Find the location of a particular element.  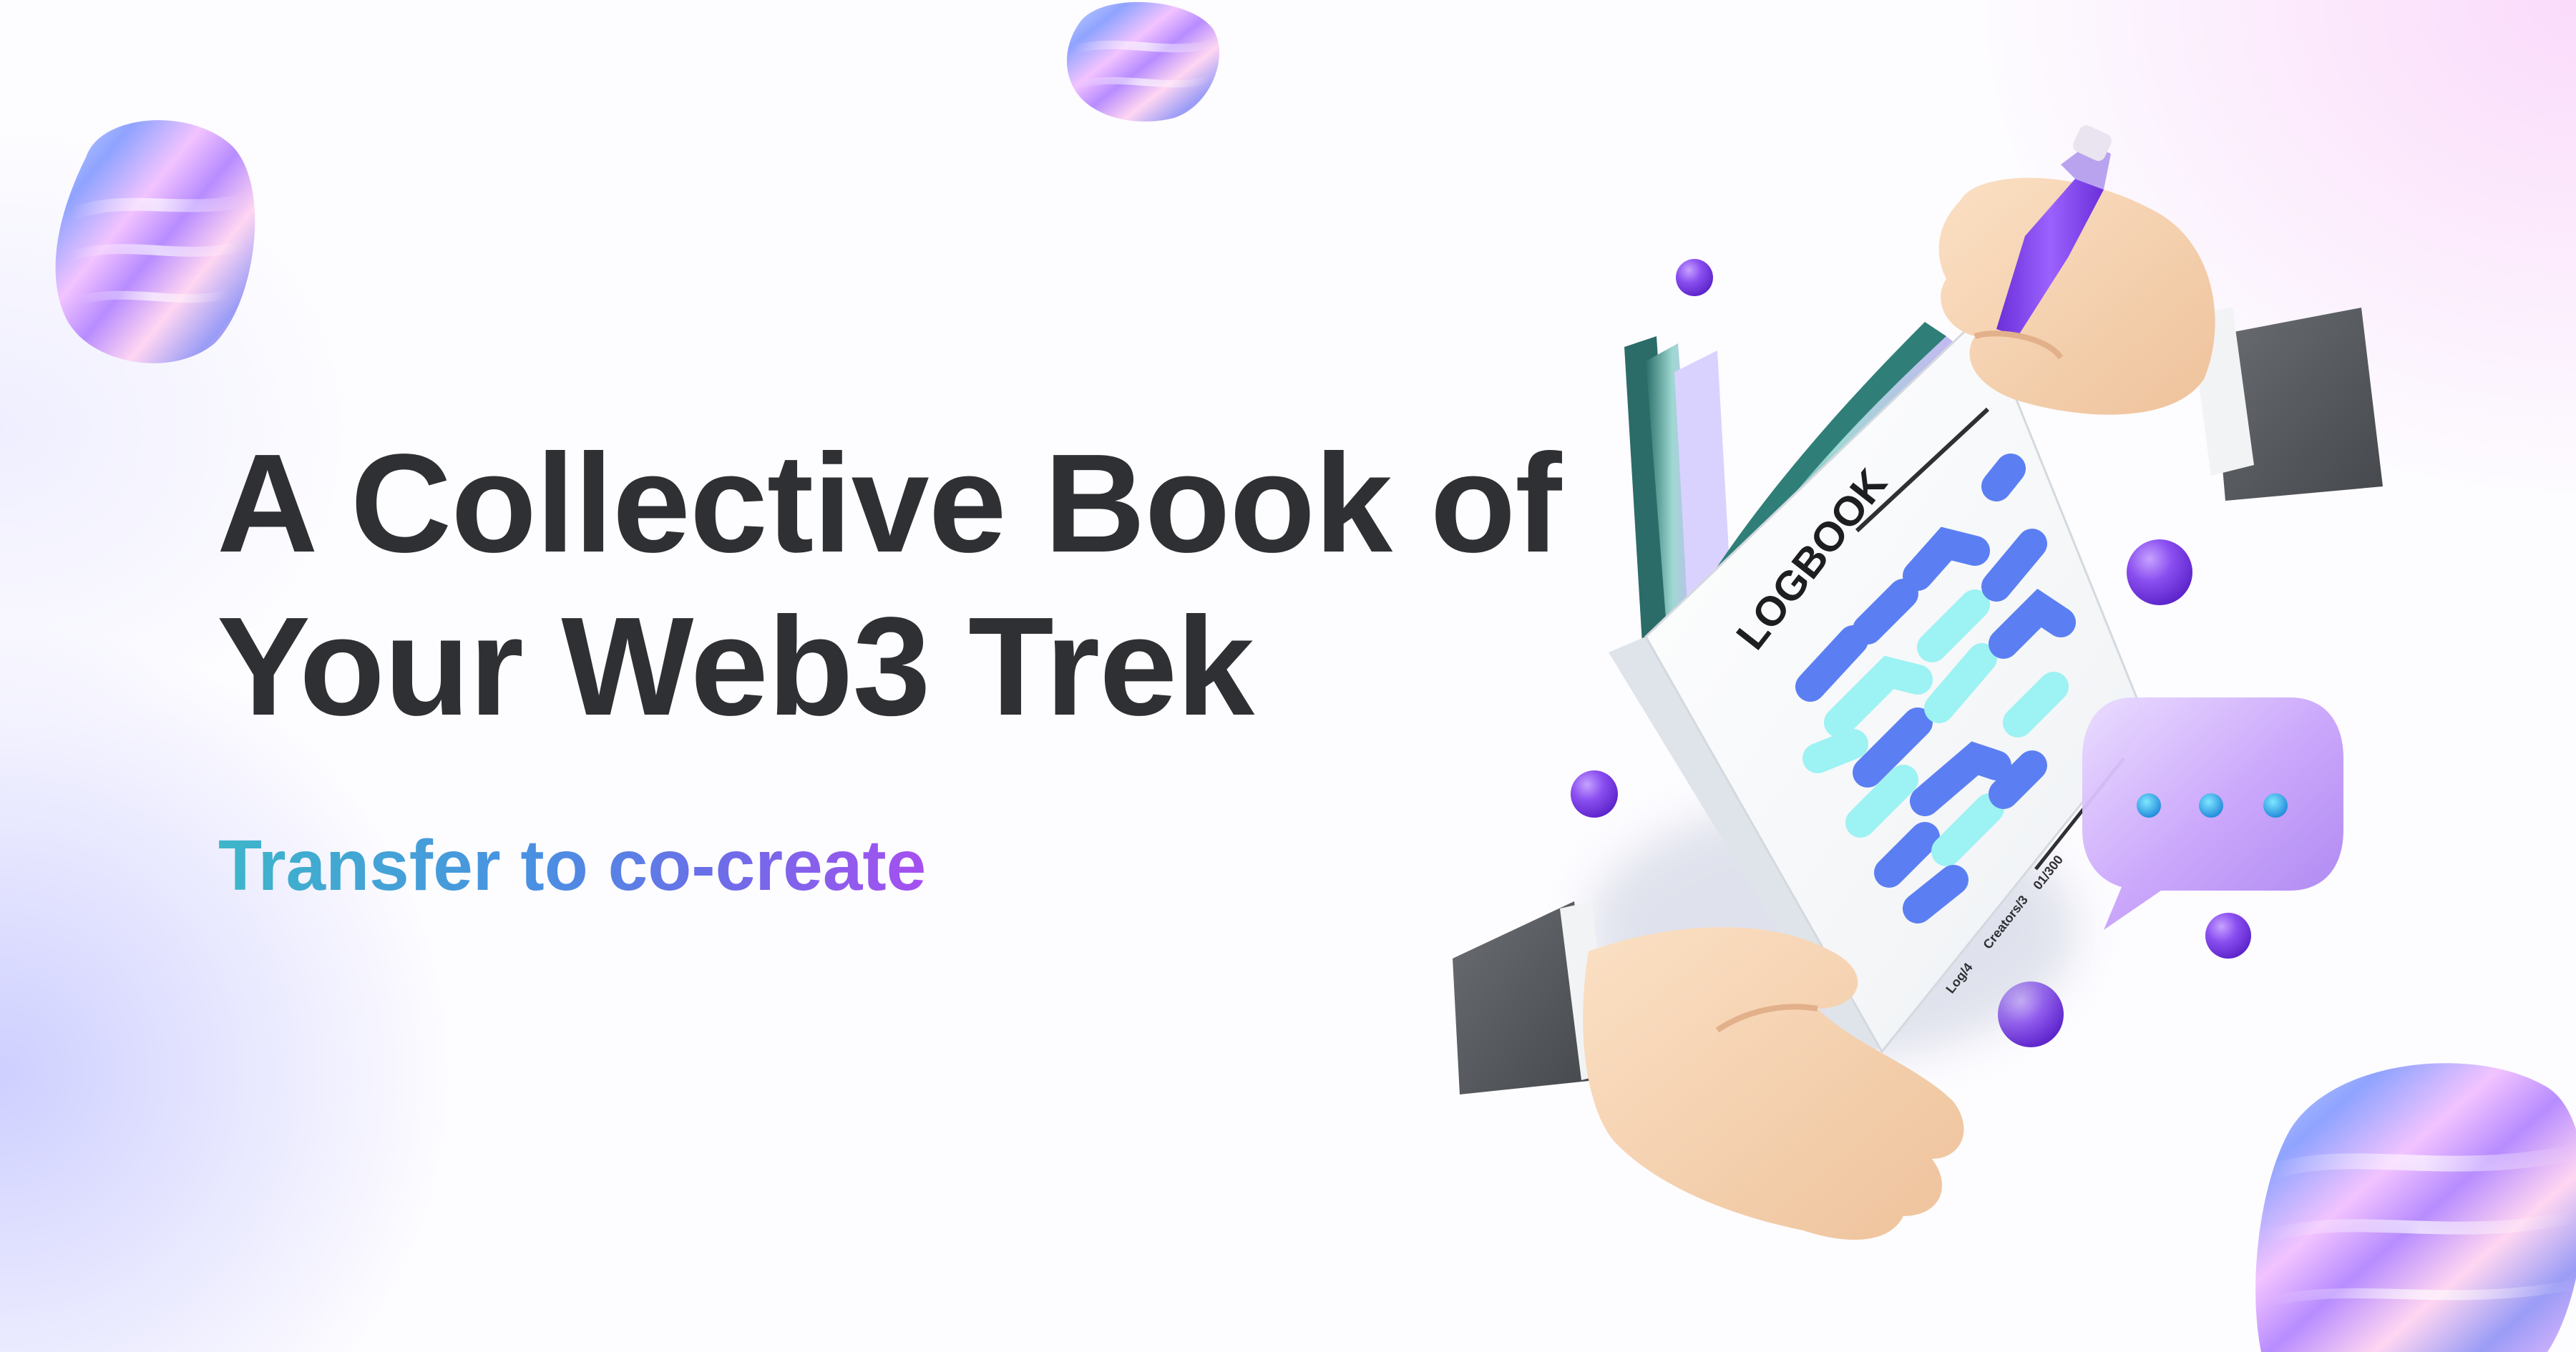

sphere-small-top is located at coordinates (1694, 278).